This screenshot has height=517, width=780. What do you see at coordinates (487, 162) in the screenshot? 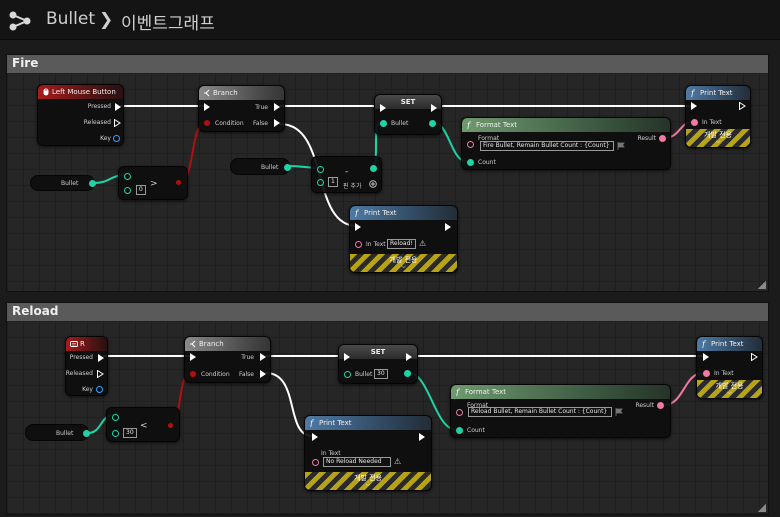
I see `pin-label-count: Count` at bounding box center [487, 162].